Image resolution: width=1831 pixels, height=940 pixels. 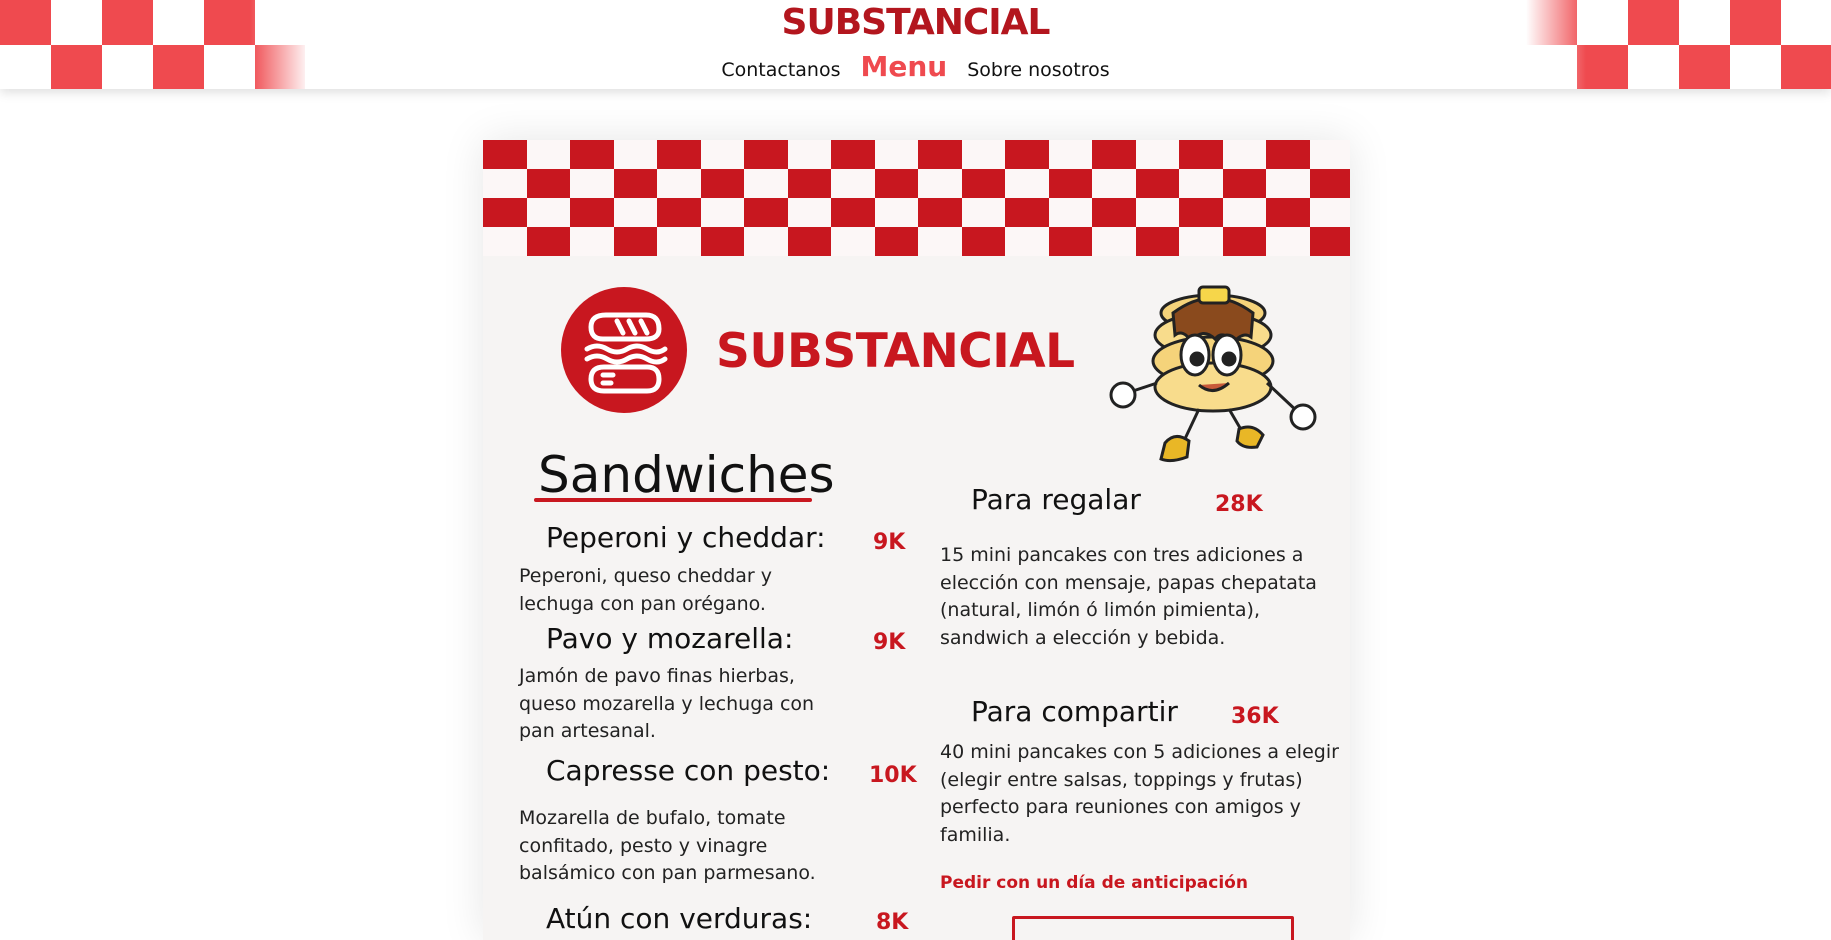 I want to click on combo-name: Para compartir, so click(x=1074, y=711).